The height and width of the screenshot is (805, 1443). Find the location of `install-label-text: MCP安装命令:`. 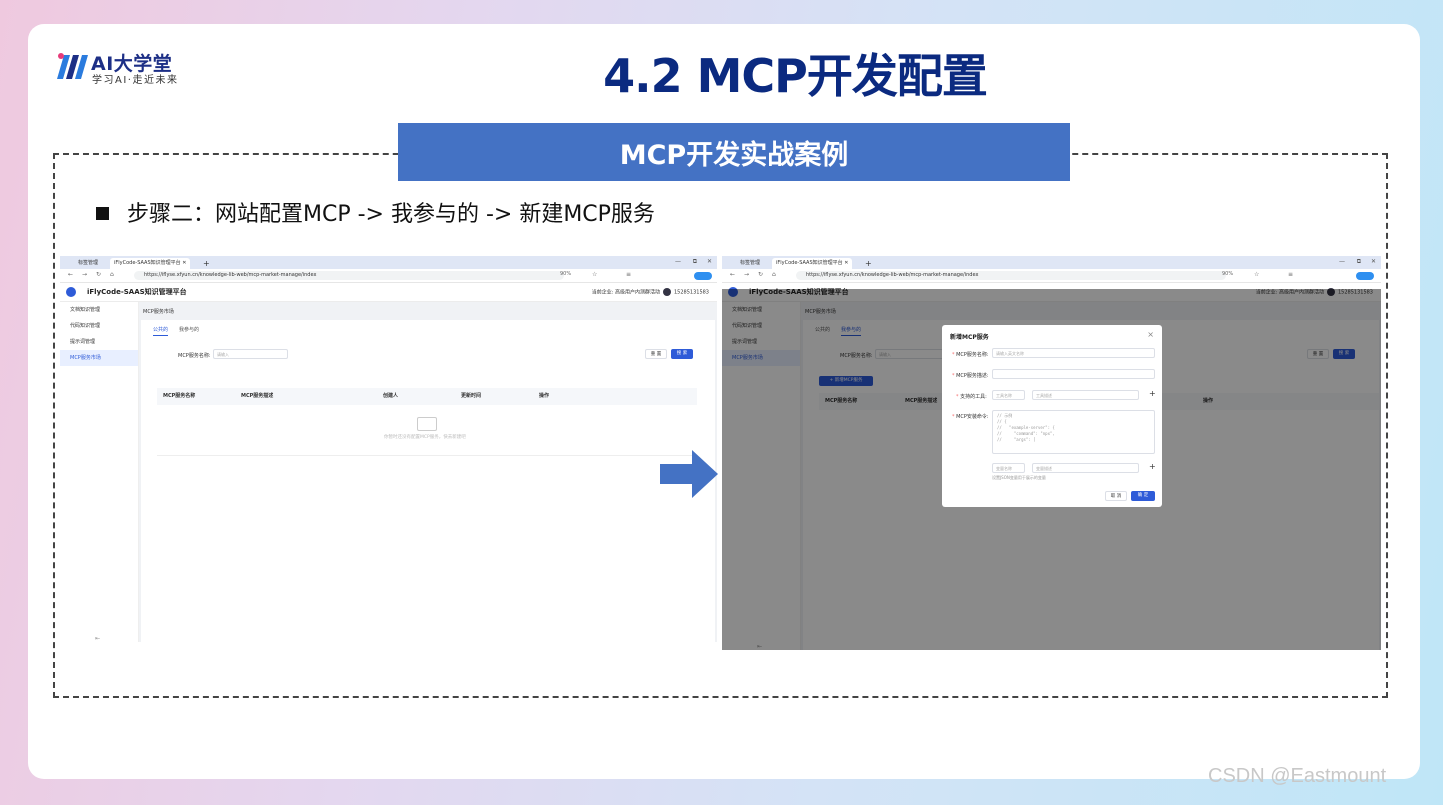

install-label-text: MCP安装命令: is located at coordinates (972, 417).